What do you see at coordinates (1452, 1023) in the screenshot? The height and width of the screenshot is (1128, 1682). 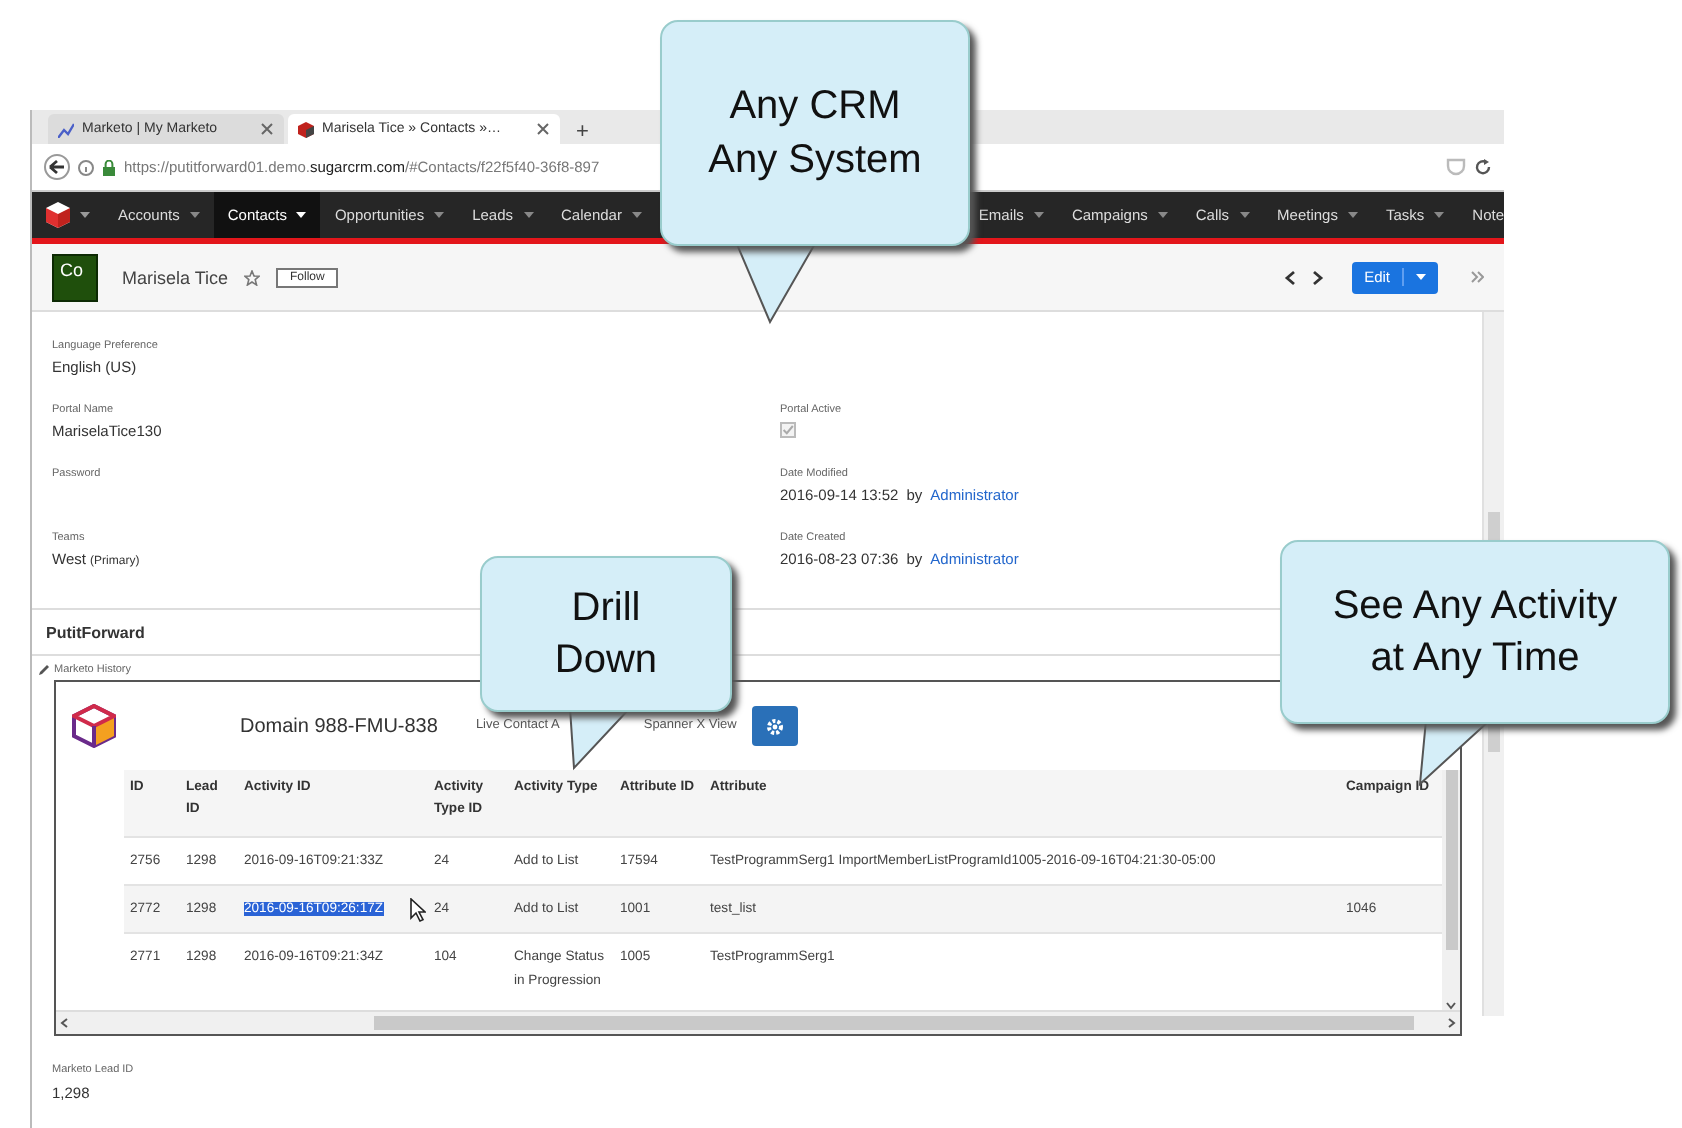 I see `scroll-right-icon` at bounding box center [1452, 1023].